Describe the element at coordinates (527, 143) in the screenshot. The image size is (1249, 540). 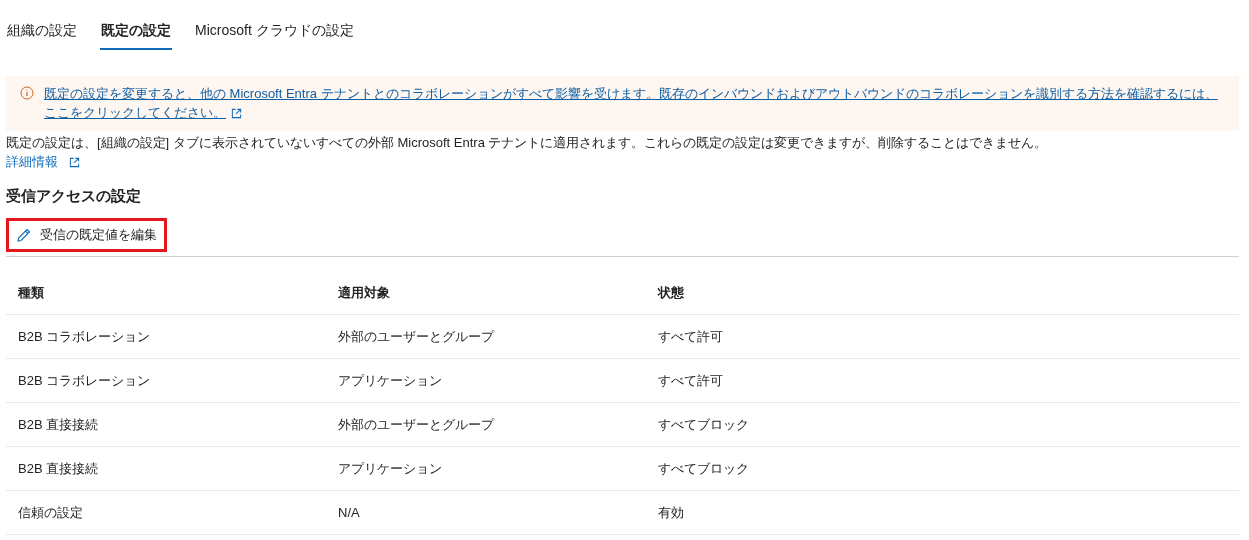
I see `description-text: 既定の設定は、[組織の設定] タブに表示されていないすべての外部 Microsoft Entra テナントに適用されます。これらの既定の設定は変更できますが、削除することはできません。` at that location.